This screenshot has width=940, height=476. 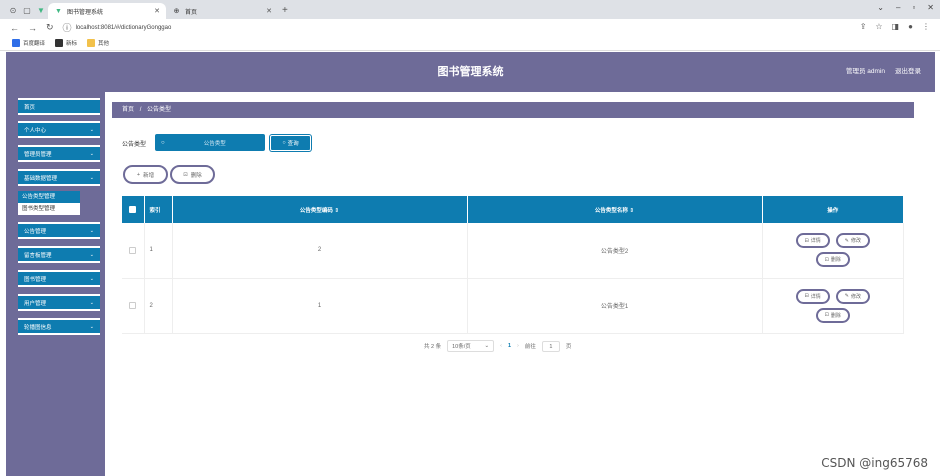 I want to click on app-header: 图书管理系统 管理员 admin 退出登录, so click(x=470, y=72).